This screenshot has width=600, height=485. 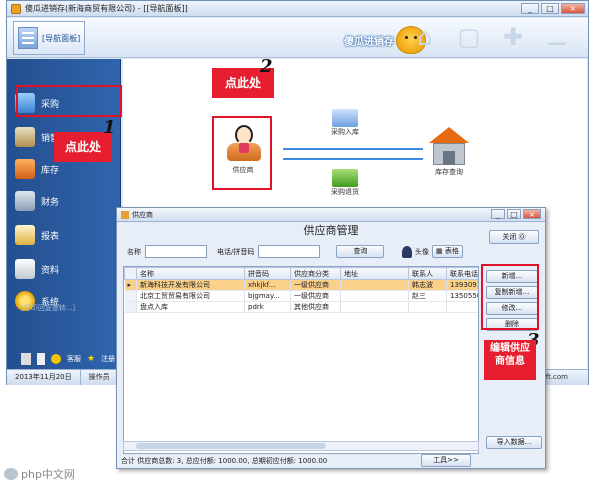 I want to click on flow-purchase-in-label: 采购入库, so click(x=345, y=132).